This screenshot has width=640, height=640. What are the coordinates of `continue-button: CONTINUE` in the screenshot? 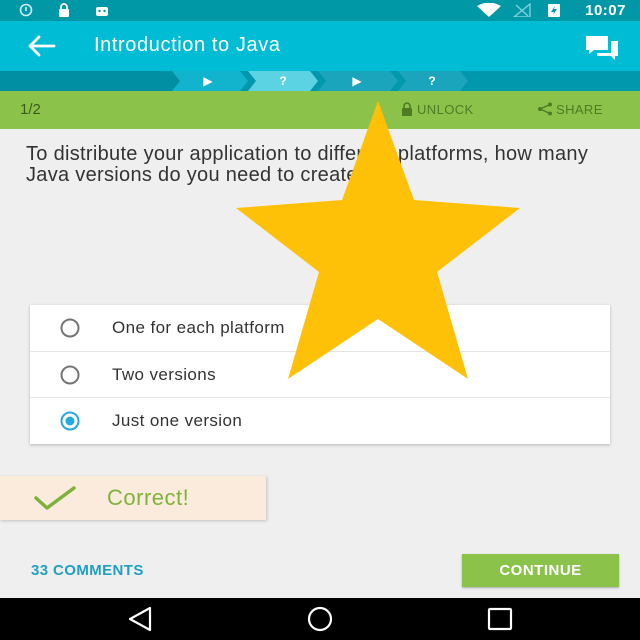 It's located at (540, 570).